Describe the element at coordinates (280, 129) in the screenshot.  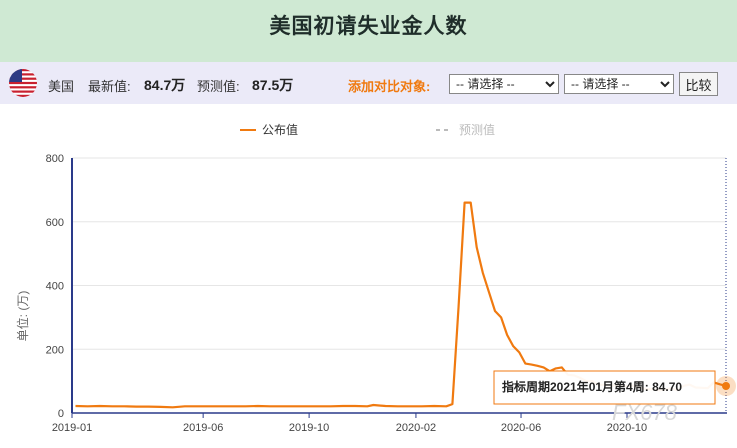
I see `legend-label-published: 公布值` at that location.